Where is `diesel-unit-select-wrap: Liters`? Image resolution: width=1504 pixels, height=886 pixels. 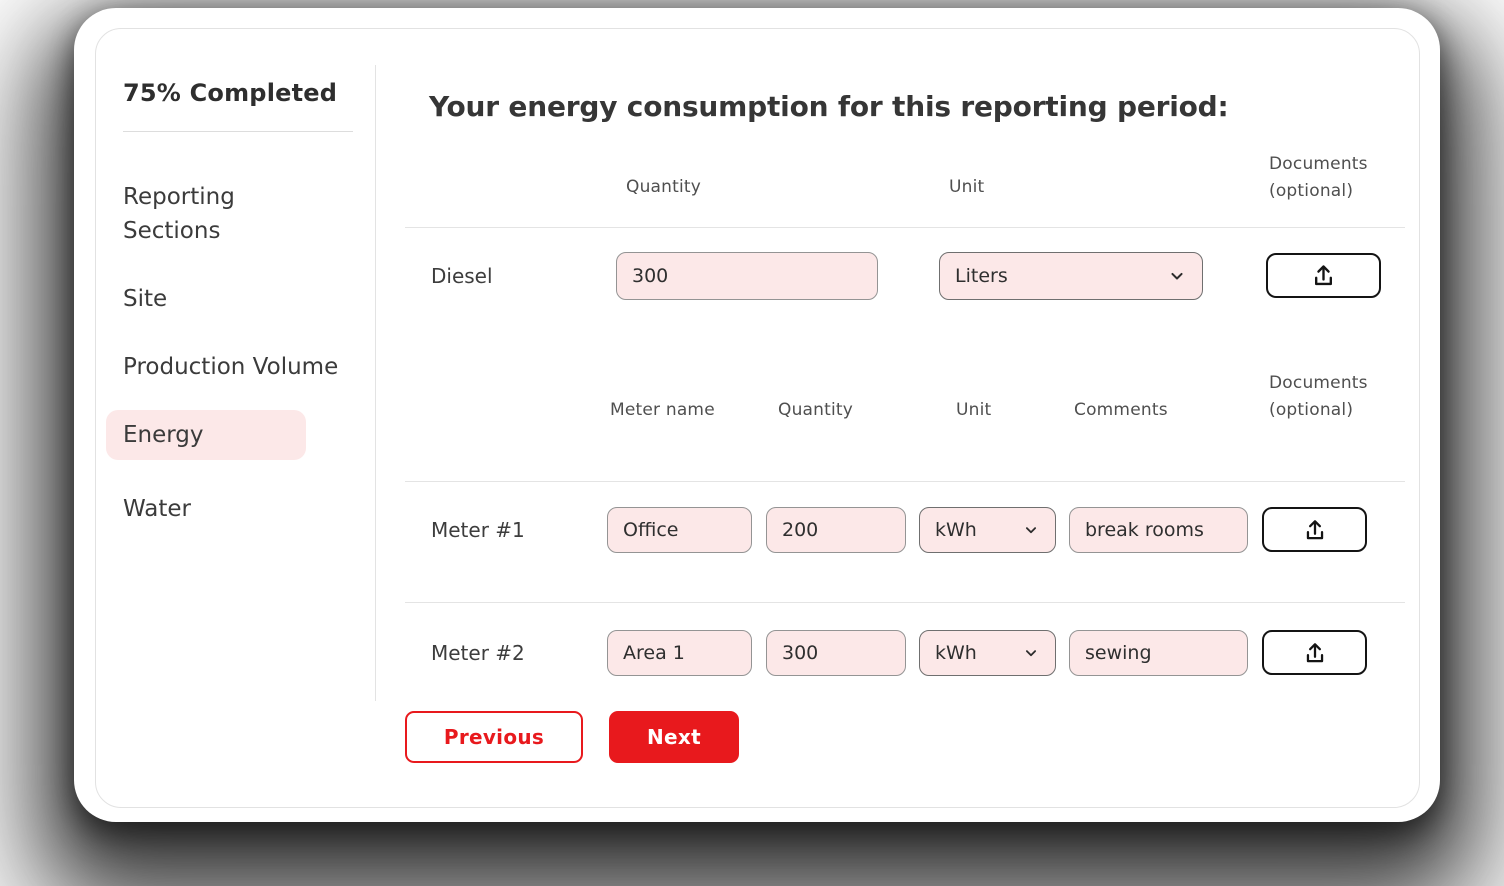 diesel-unit-select-wrap: Liters is located at coordinates (1071, 276).